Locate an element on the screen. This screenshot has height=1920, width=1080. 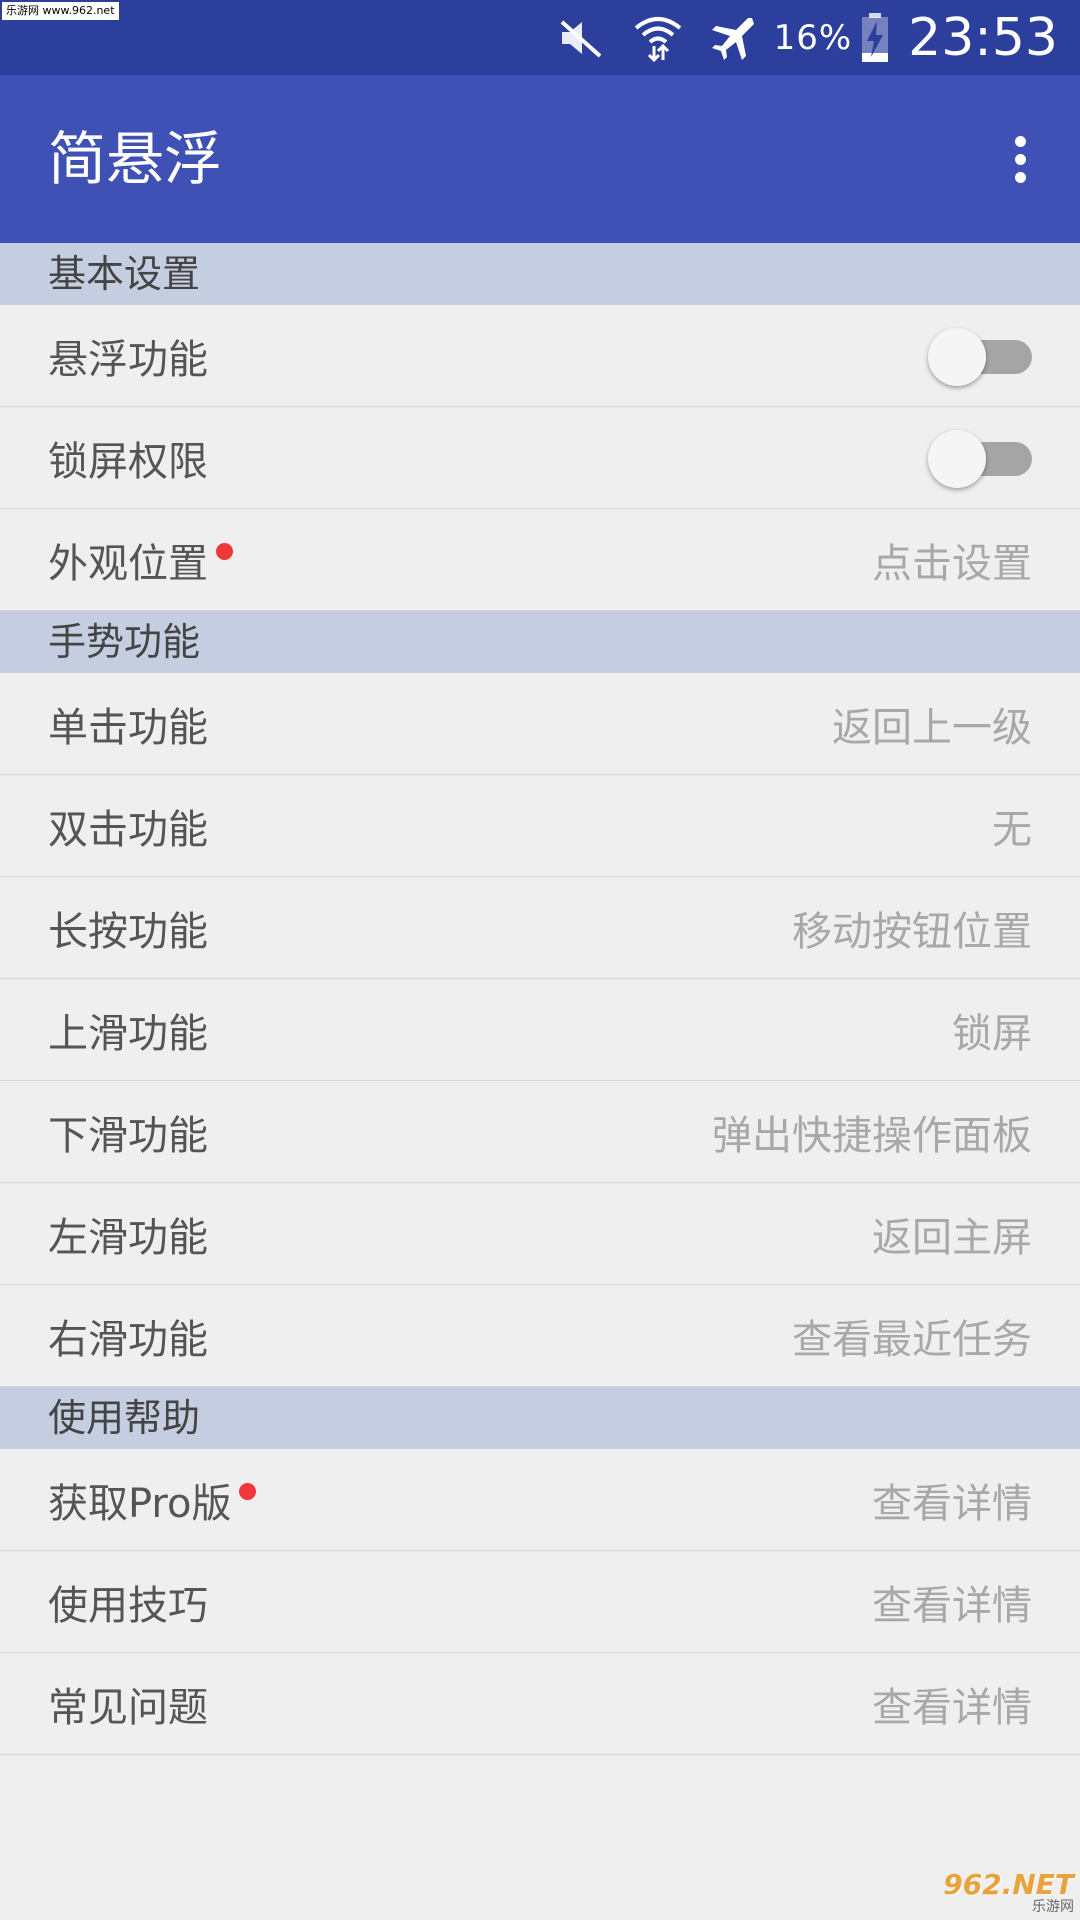
lock-permission-toggle is located at coordinates (980, 458).